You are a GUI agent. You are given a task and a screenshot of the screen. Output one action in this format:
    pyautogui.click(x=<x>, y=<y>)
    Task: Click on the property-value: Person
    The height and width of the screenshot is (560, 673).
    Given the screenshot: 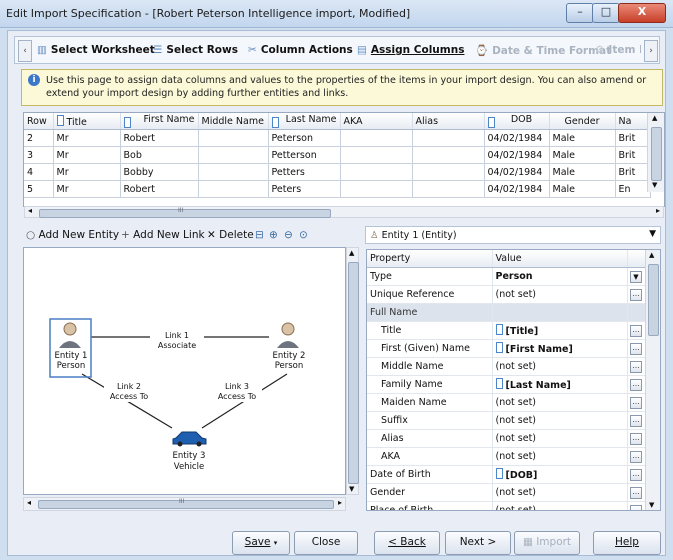 What is the action you would take?
    pyautogui.click(x=560, y=276)
    